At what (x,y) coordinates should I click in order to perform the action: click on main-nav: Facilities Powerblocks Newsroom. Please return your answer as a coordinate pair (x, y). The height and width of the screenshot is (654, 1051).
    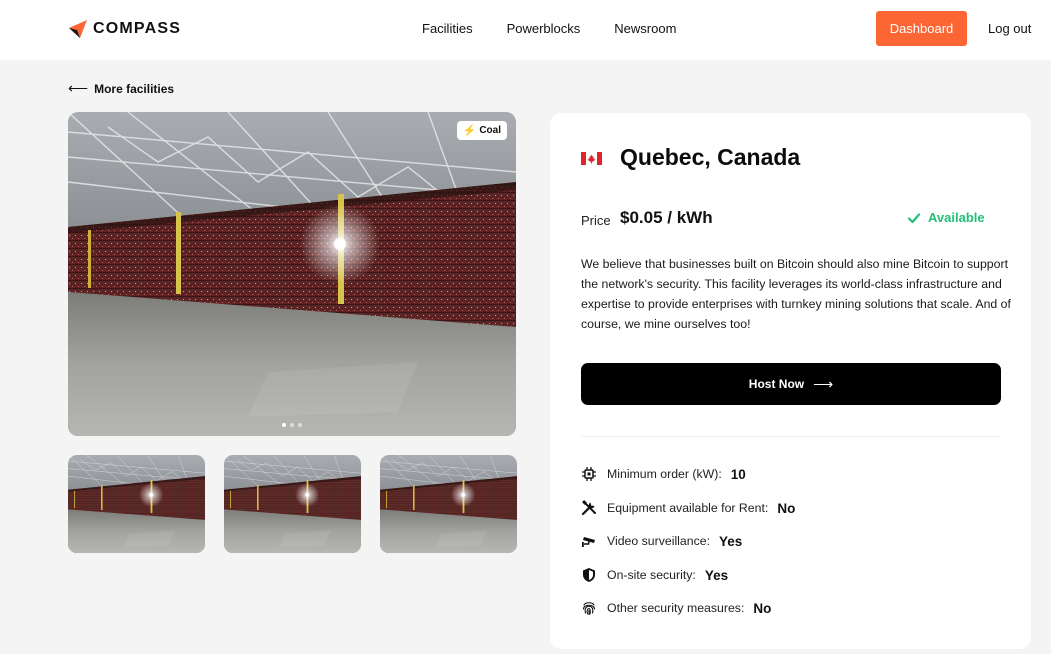
    Looking at the image, I should click on (566, 28).